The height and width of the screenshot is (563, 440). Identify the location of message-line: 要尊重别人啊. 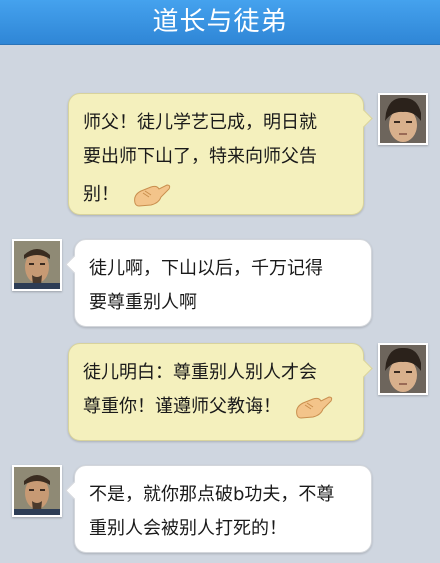
(143, 302).